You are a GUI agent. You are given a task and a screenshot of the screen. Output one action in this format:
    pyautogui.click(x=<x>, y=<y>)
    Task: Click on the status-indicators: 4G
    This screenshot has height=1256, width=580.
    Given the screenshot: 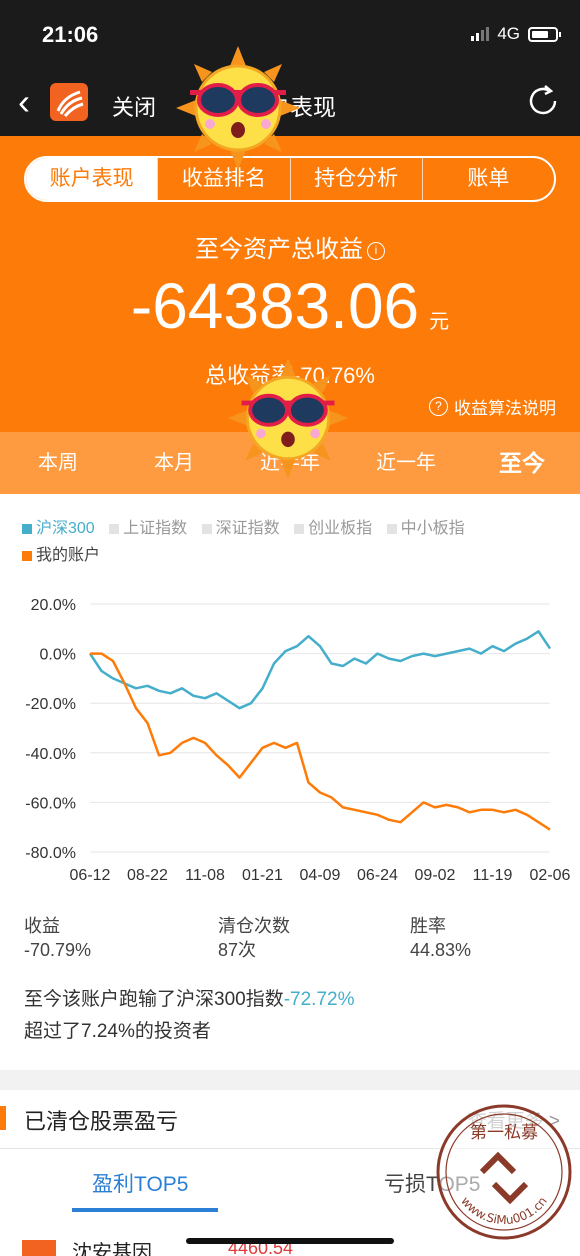 What is the action you would take?
    pyautogui.click(x=516, y=34)
    